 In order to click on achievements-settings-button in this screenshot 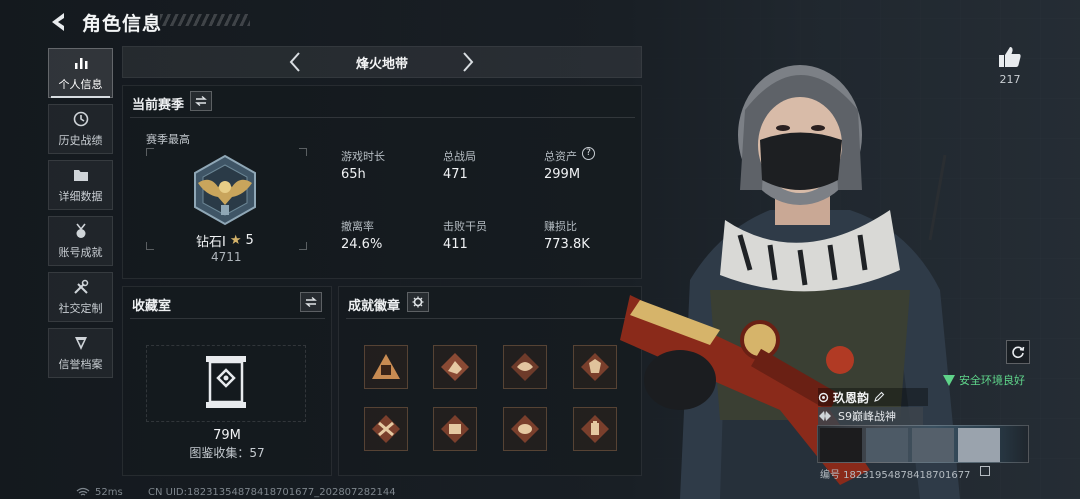, I will do `click(418, 302)`.